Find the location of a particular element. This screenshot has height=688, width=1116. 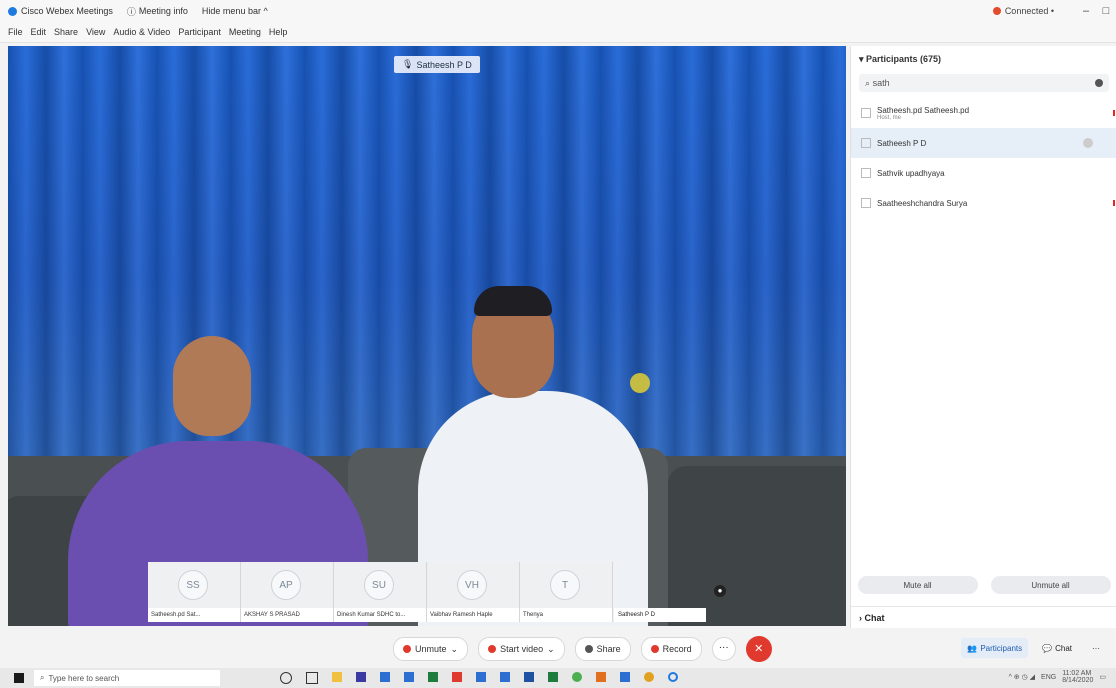

record-label: Record is located at coordinates (677, 649).